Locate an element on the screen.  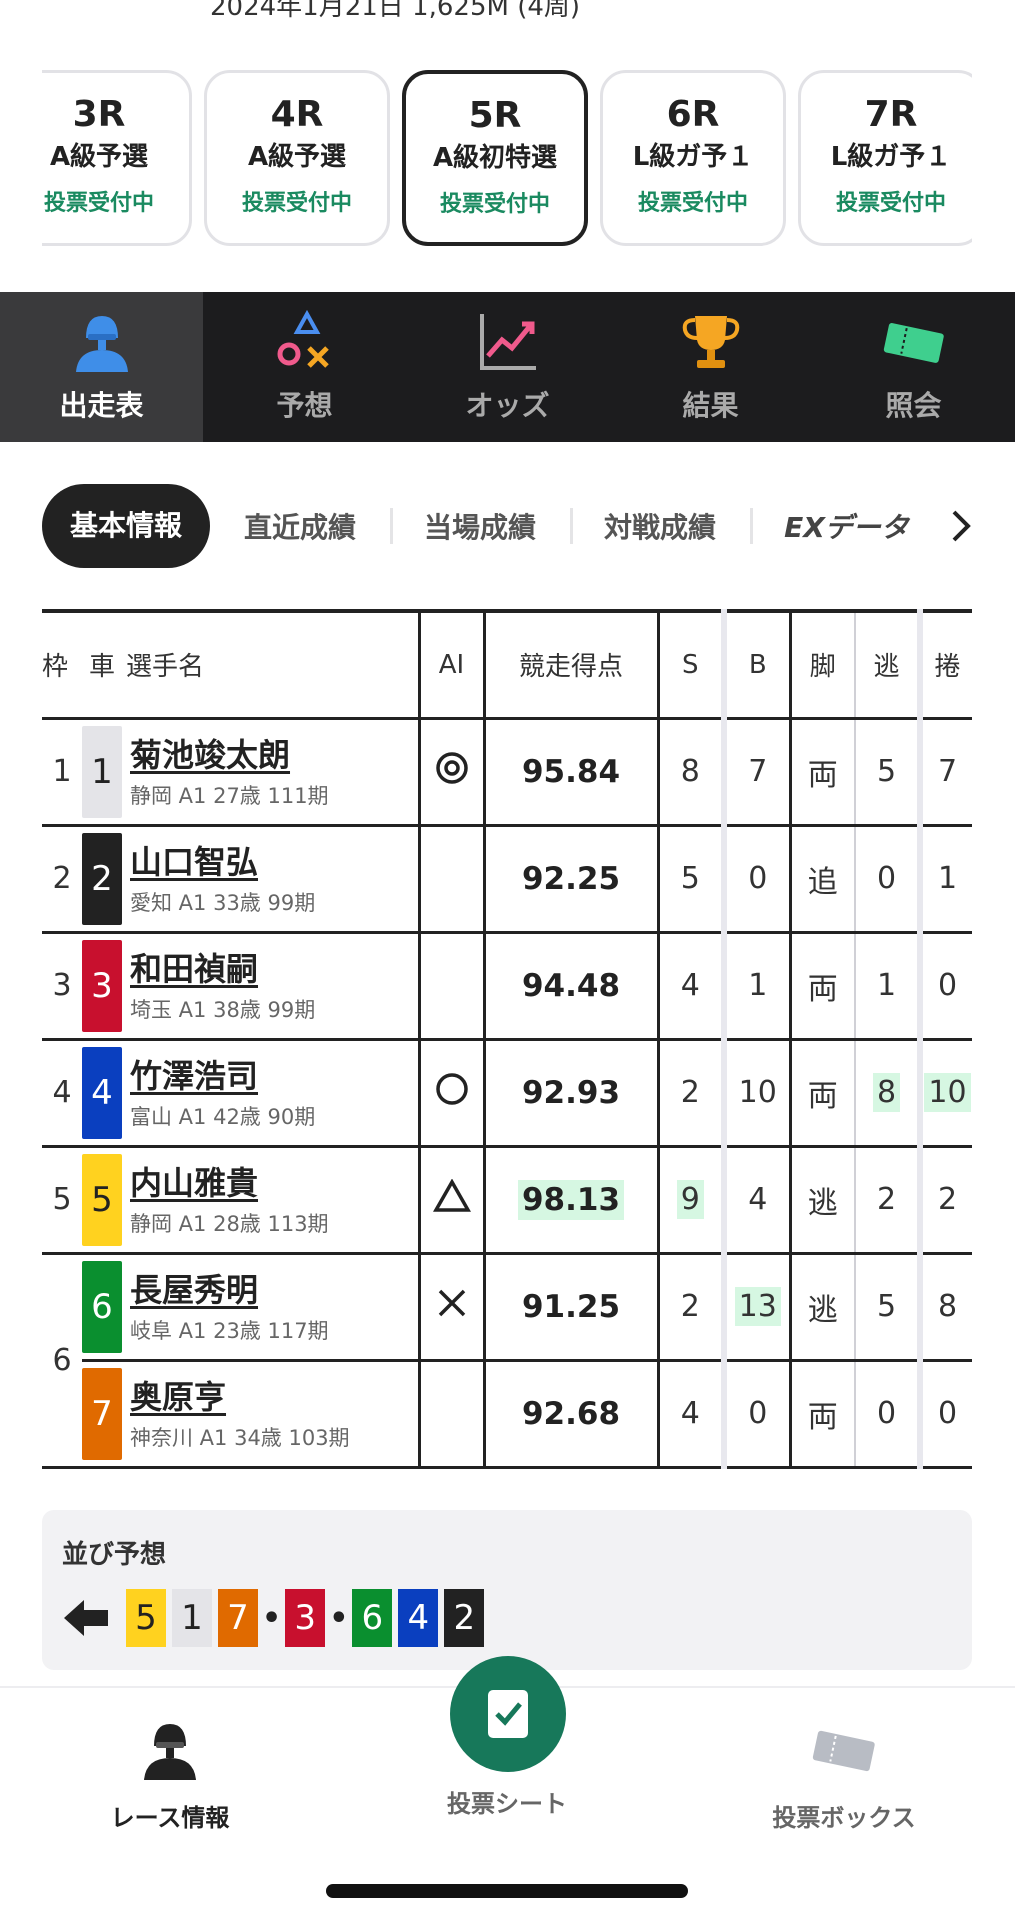
car-cell: 4 is located at coordinates (102, 1093).